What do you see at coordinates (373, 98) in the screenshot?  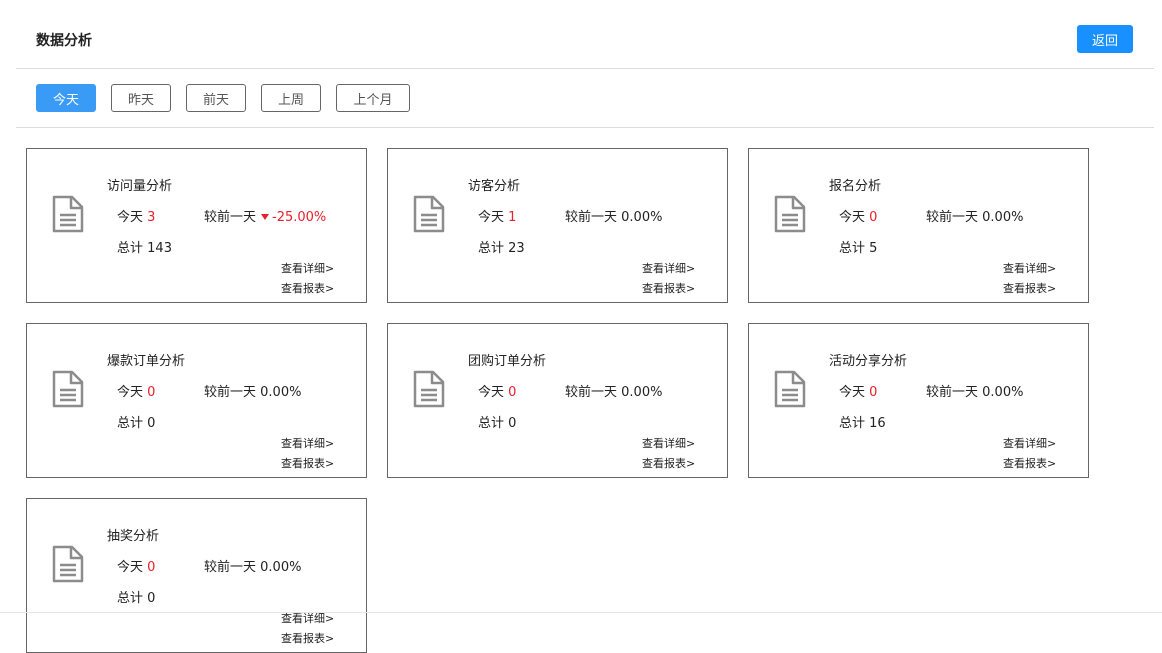 I see `filter-last-month-button: 上个月` at bounding box center [373, 98].